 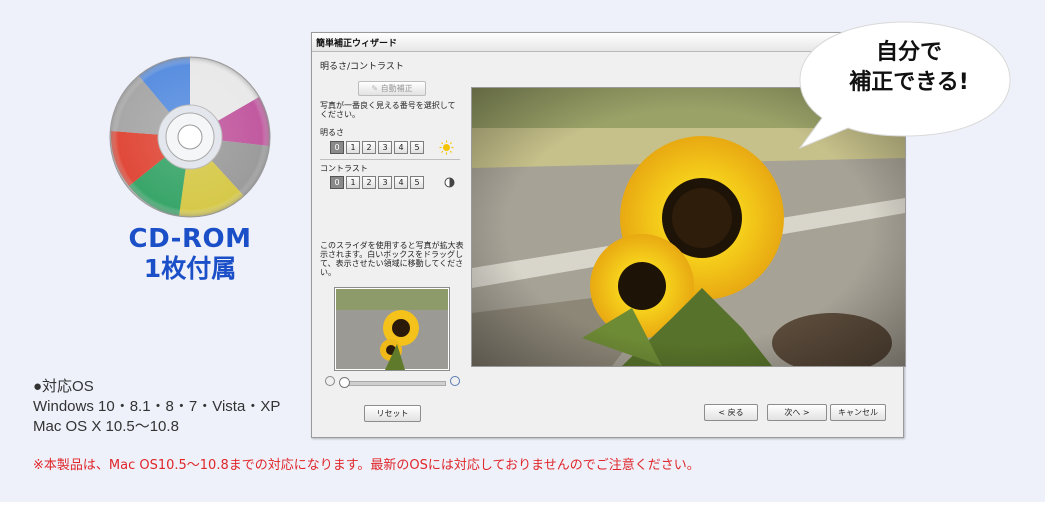 I want to click on contrast-option-5: 5, so click(x=417, y=182).